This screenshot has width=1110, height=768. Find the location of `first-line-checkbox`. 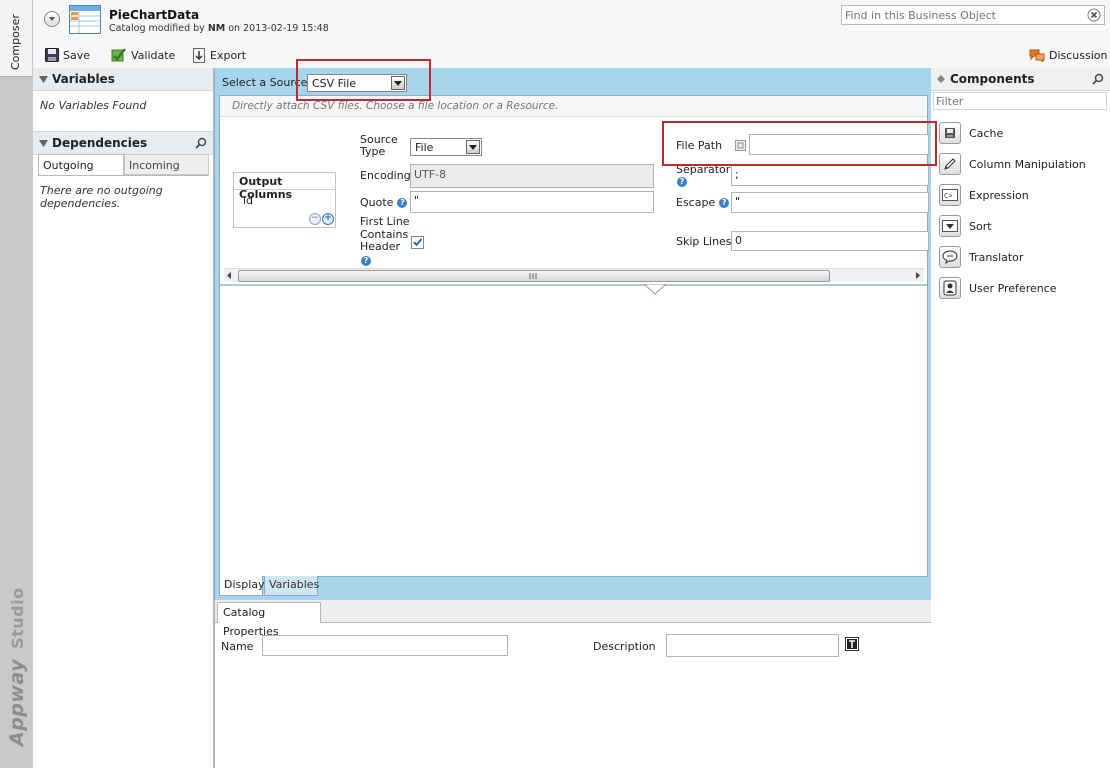

first-line-checkbox is located at coordinates (417, 242).